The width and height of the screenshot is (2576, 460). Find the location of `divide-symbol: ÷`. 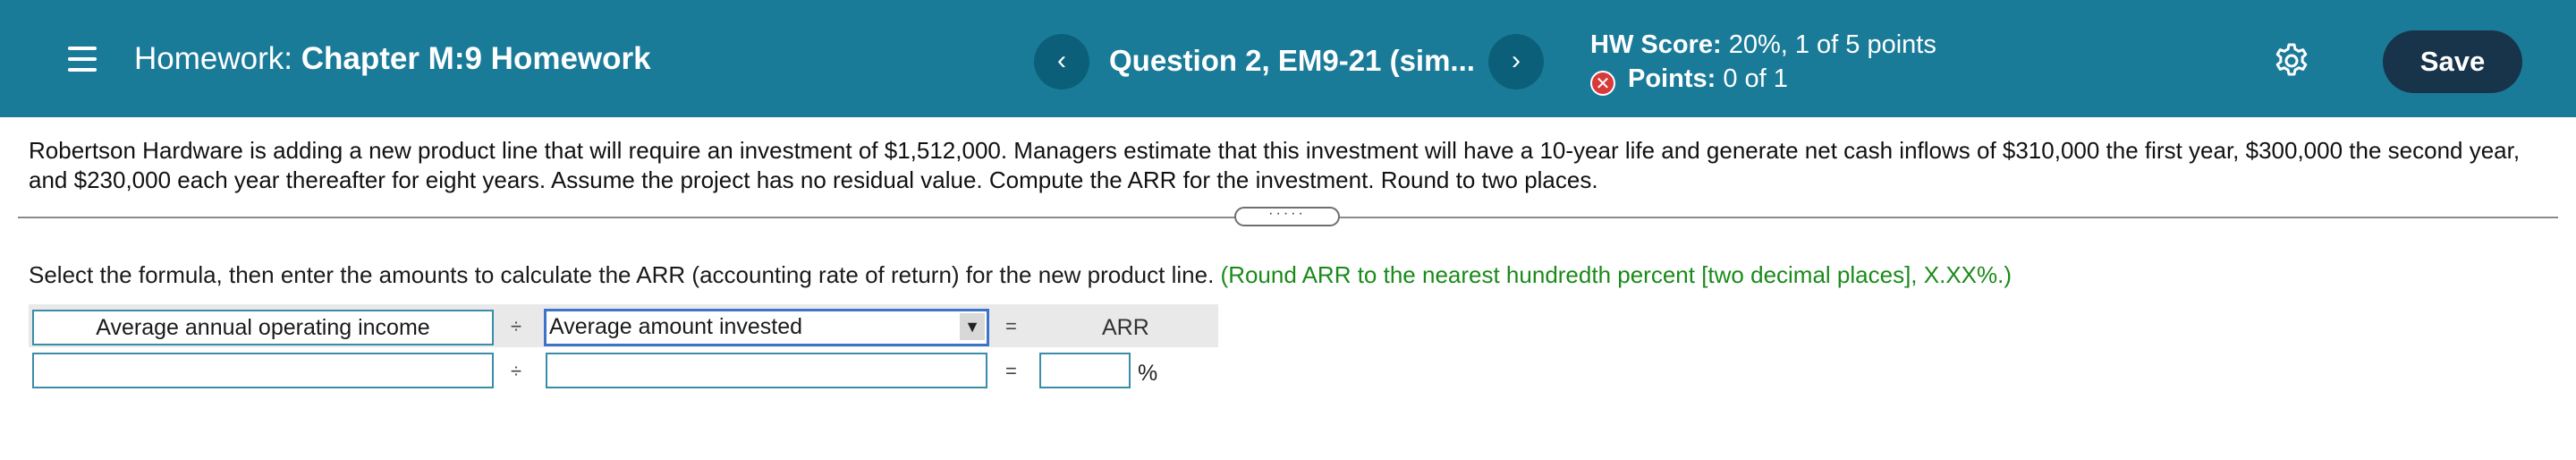

divide-symbol: ÷ is located at coordinates (516, 326).